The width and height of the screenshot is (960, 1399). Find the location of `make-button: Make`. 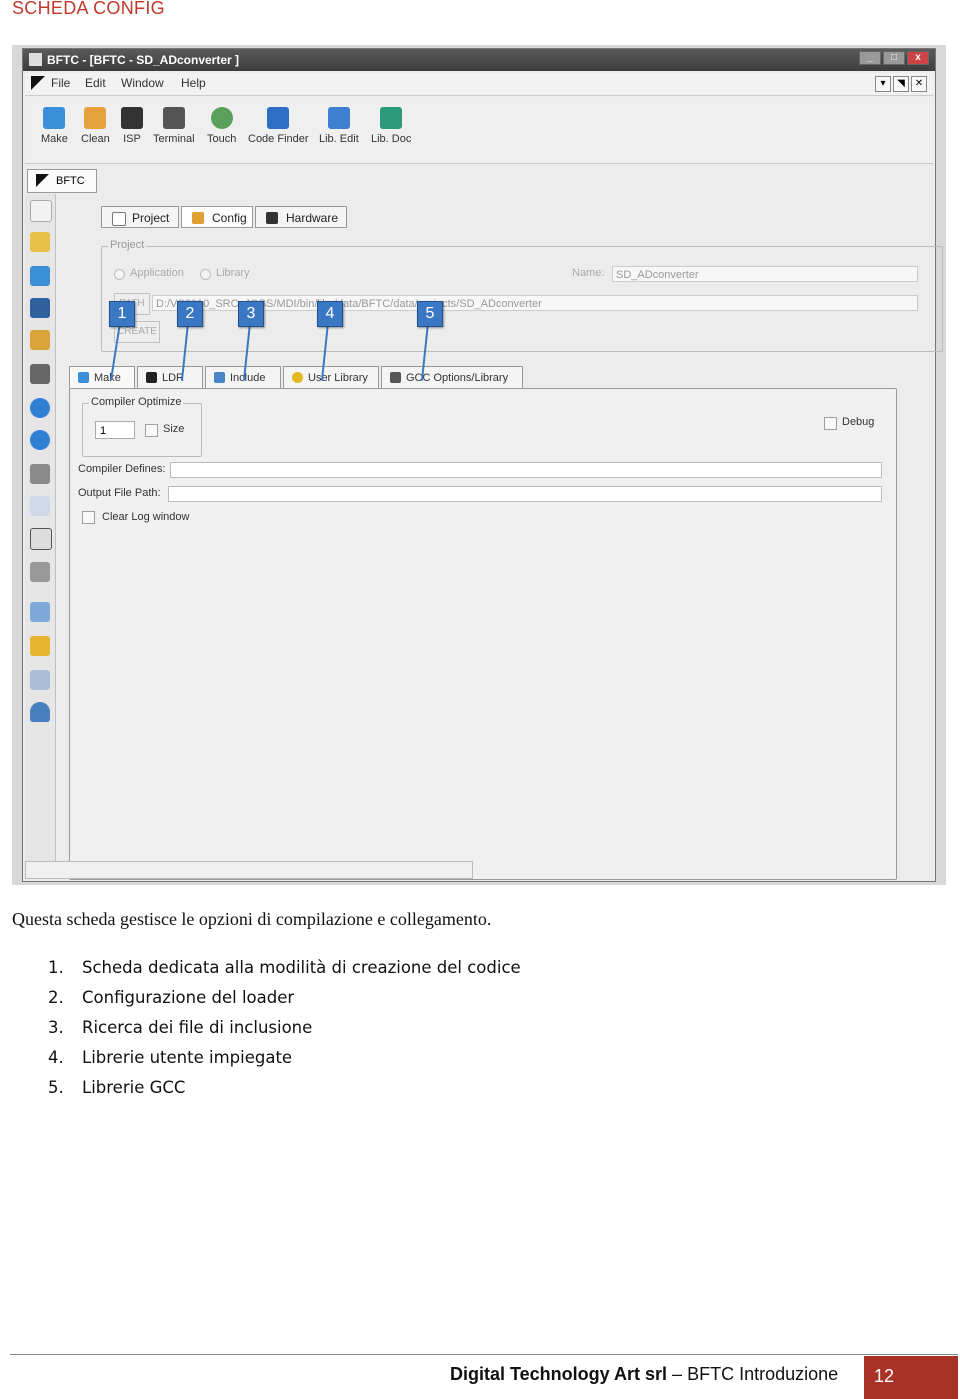

make-button: Make is located at coordinates (54, 126).